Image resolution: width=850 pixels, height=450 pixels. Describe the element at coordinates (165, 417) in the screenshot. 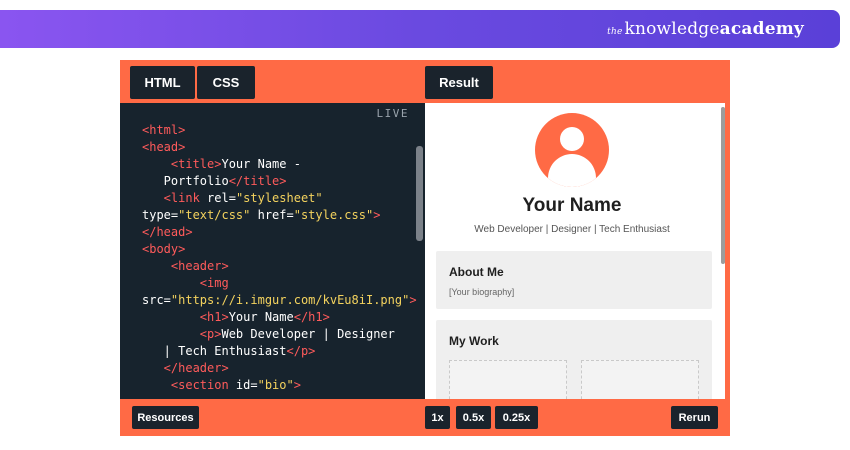

I see `resources-button: Resources` at that location.